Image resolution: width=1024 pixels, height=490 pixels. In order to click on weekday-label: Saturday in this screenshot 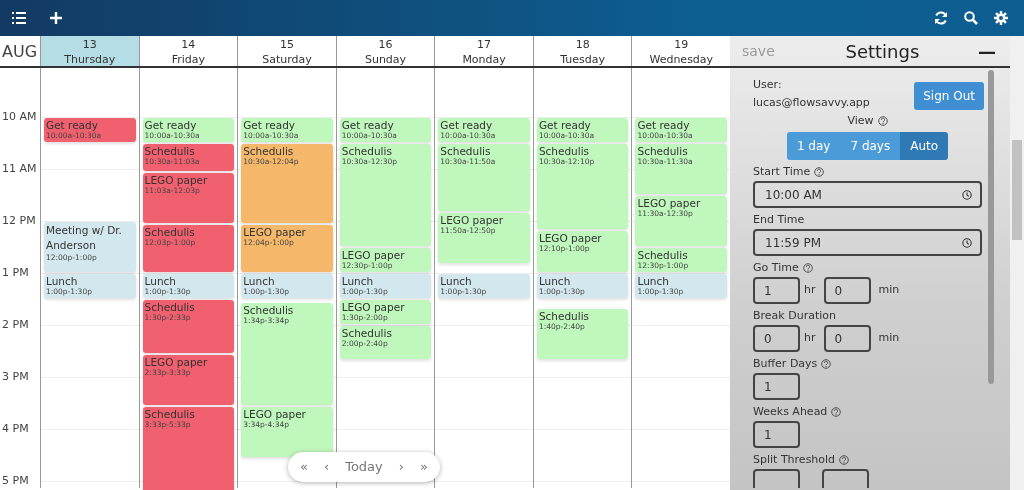, I will do `click(287, 59)`.